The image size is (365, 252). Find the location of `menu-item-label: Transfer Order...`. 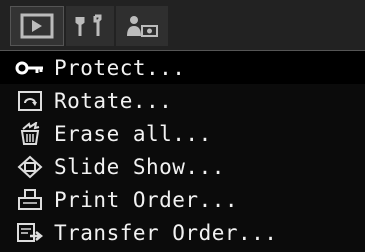

menu-item-label: Transfer Order... is located at coordinates (166, 232).